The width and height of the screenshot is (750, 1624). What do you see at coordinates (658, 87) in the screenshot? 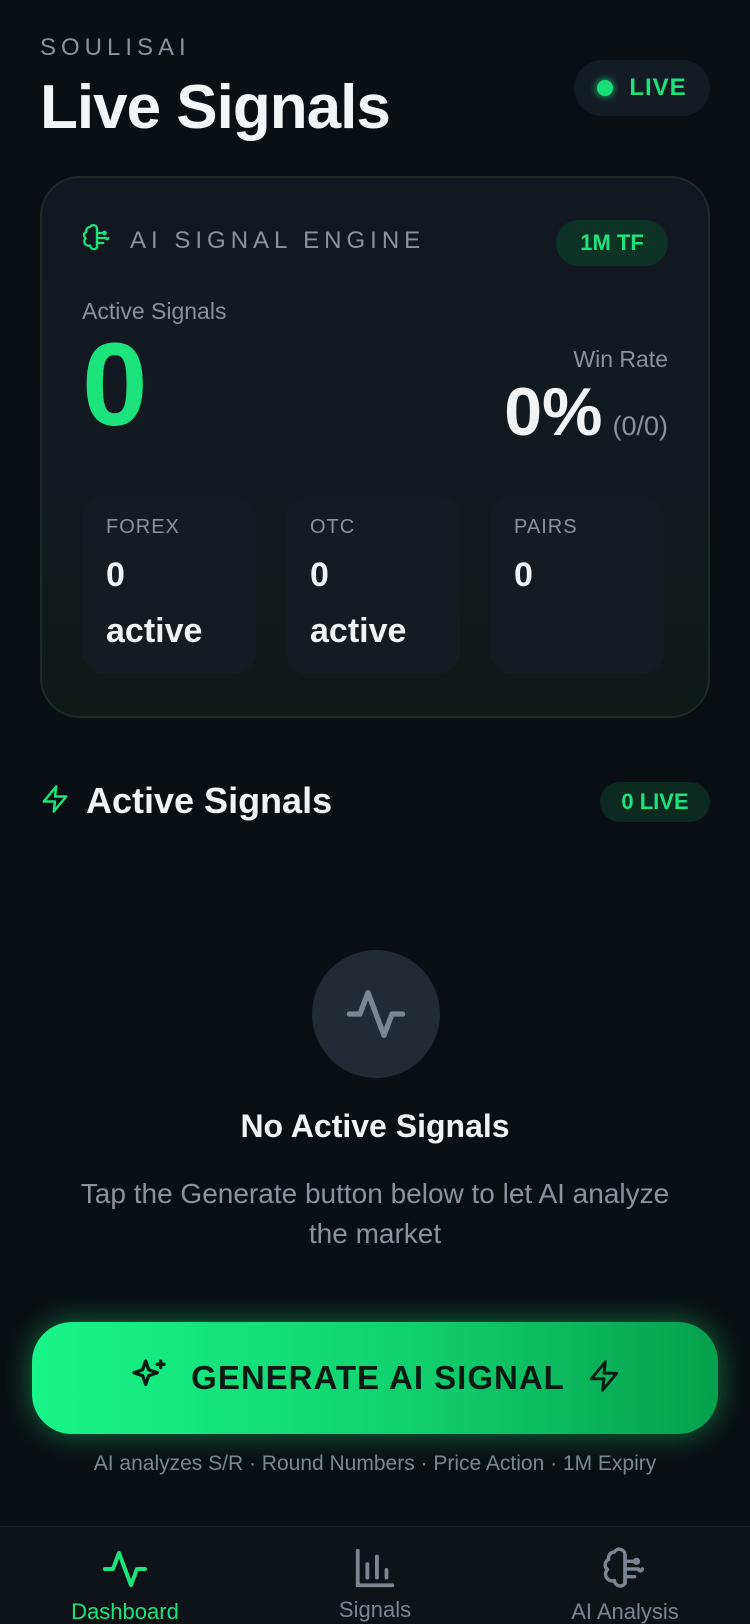
I see `live-status-label: LIVE` at bounding box center [658, 87].